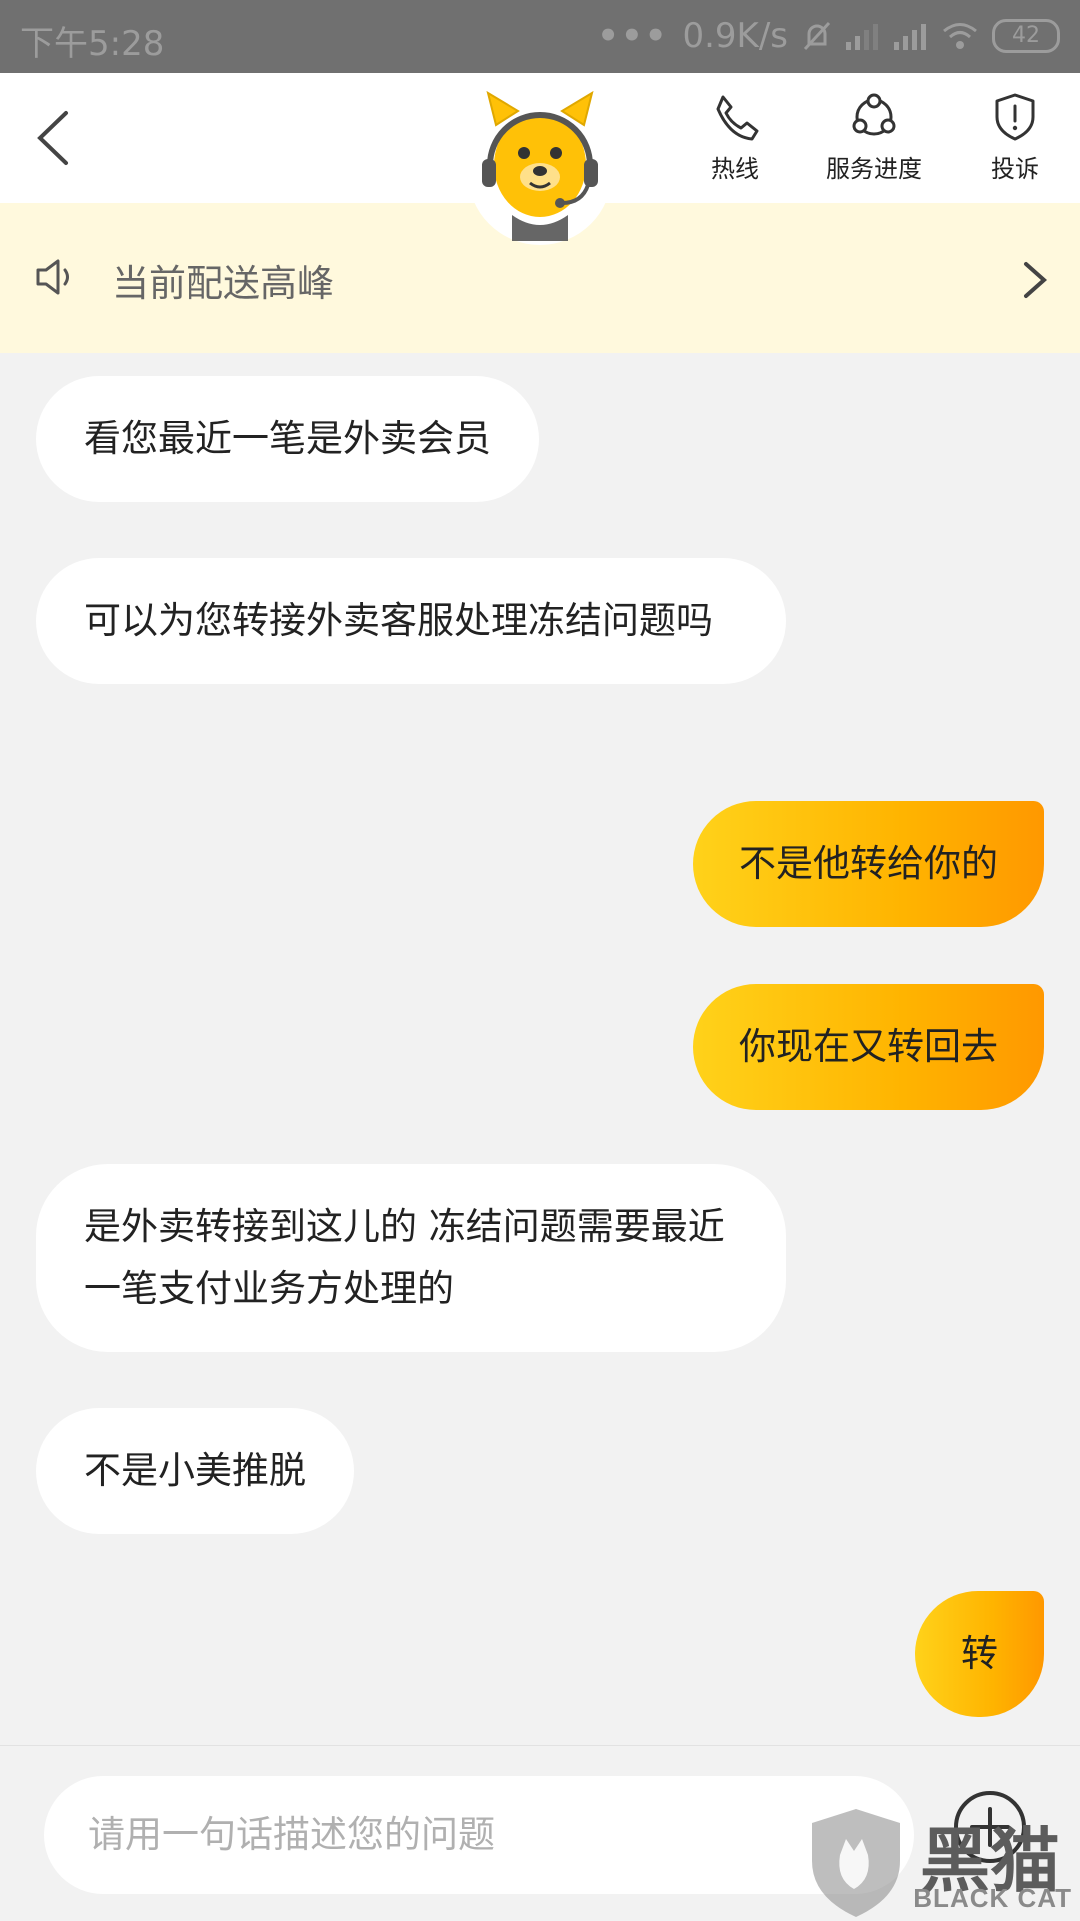 The image size is (1080, 1921). I want to click on user-message: 你现在又转回去, so click(868, 1047).